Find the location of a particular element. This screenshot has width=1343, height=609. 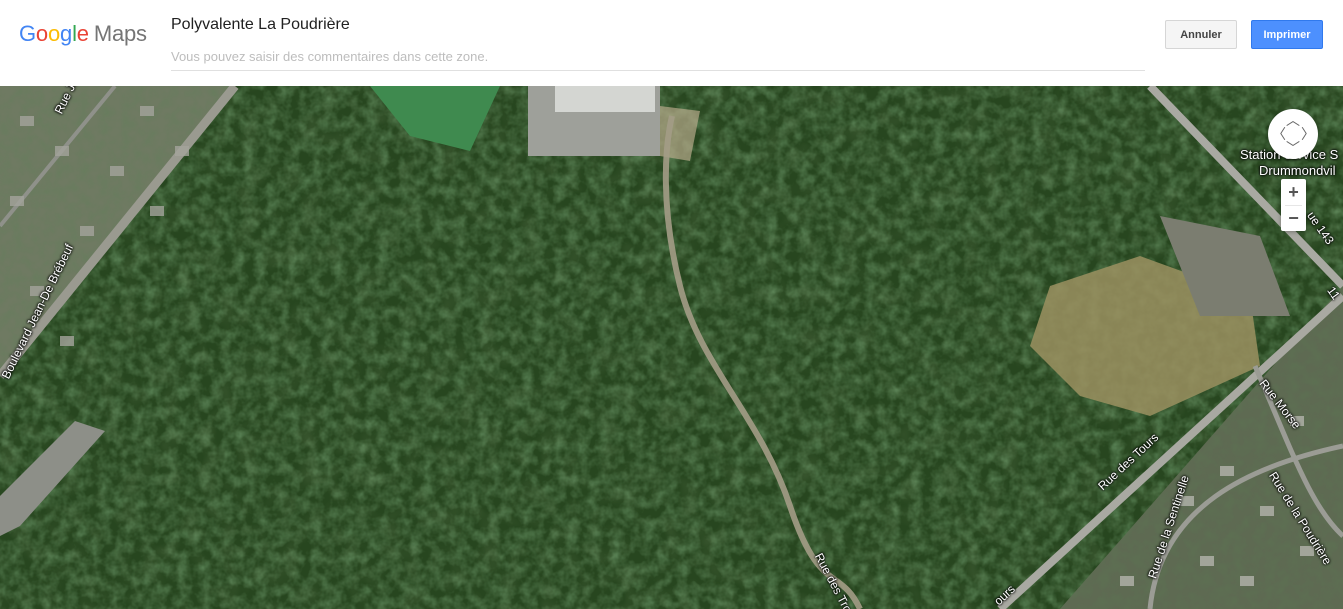

google-maps-logo: Google Maps is located at coordinates (83, 33).